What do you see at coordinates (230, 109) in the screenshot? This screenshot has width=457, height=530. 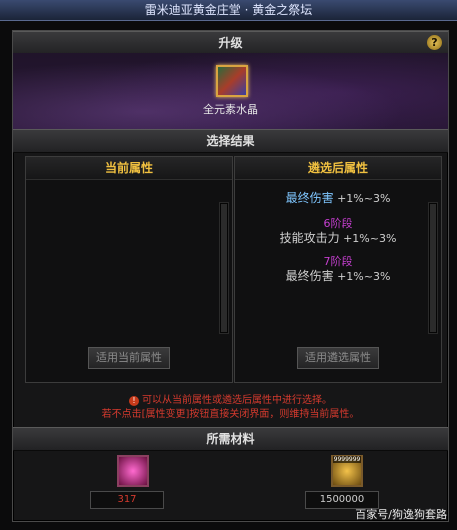 I see `item-name: 全元素水晶` at bounding box center [230, 109].